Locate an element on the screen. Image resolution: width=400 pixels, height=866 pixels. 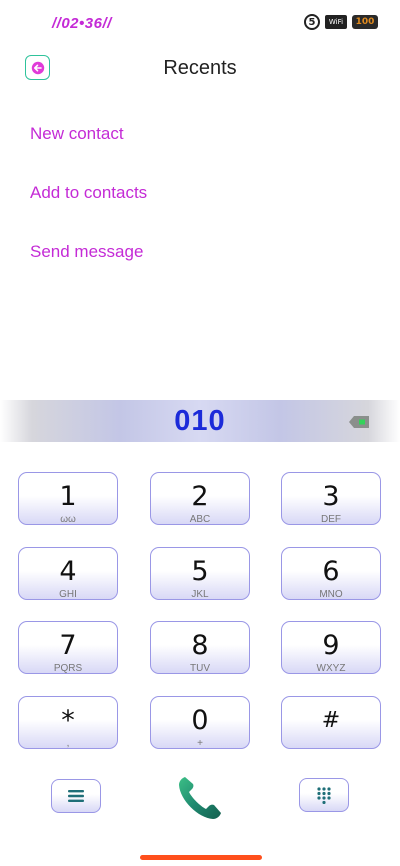
key-5: 5 JKL is located at coordinates (200, 573).